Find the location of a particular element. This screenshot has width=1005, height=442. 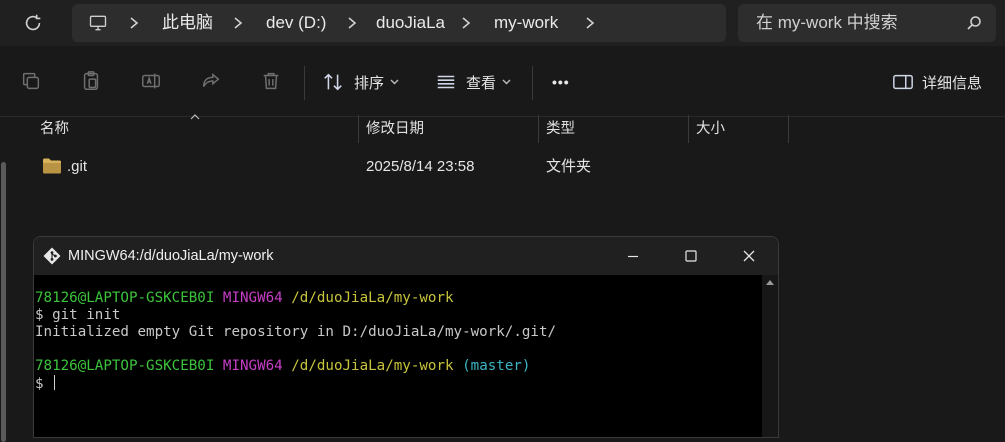

address-bar: 此电脑 dev (D:) duoJiaLa my-work is located at coordinates (399, 23).